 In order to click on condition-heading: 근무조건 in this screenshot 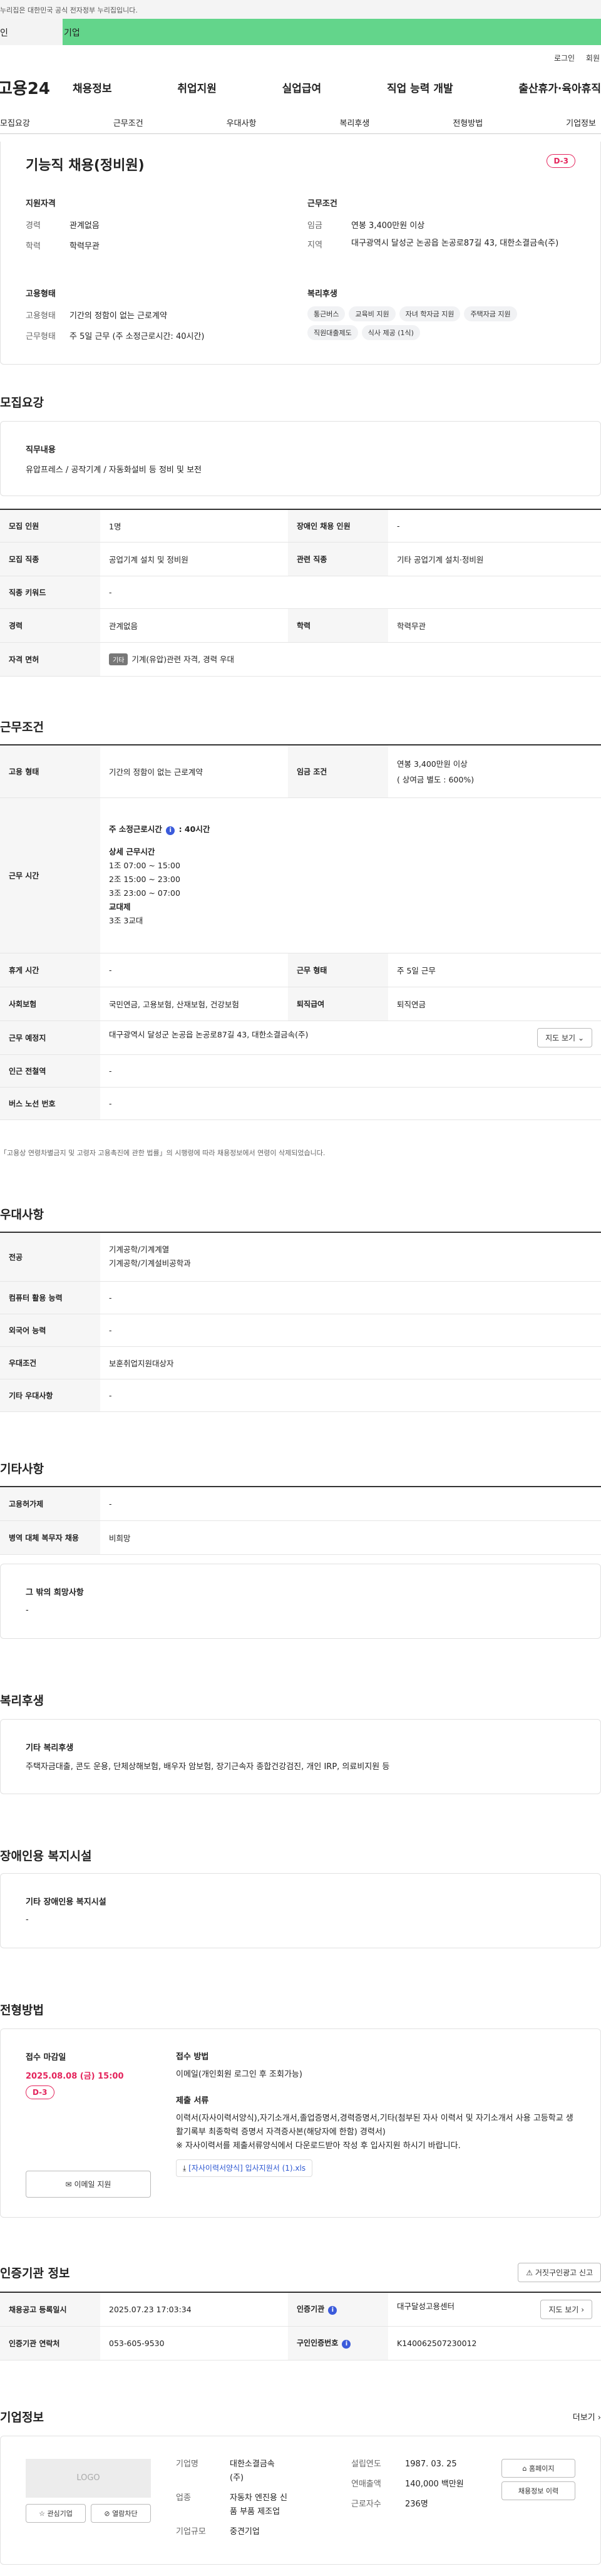, I will do `click(322, 204)`.